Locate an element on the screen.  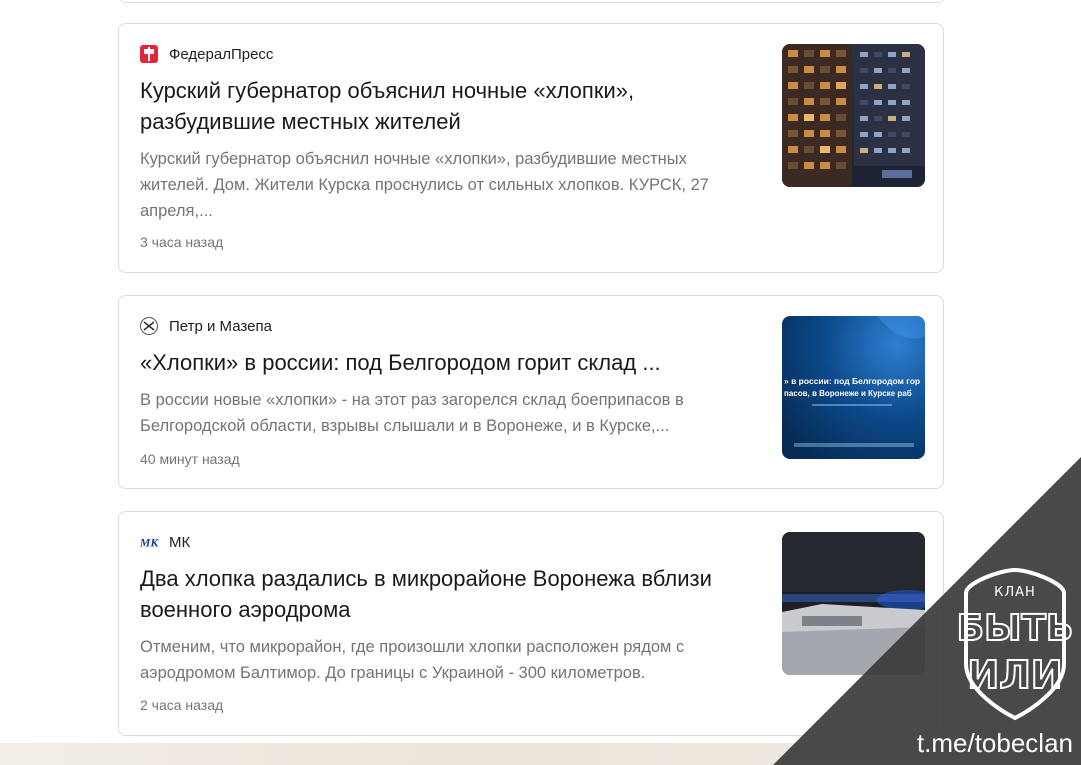
emblem-mid-text: БЫТЬ is located at coordinates (1015, 628).